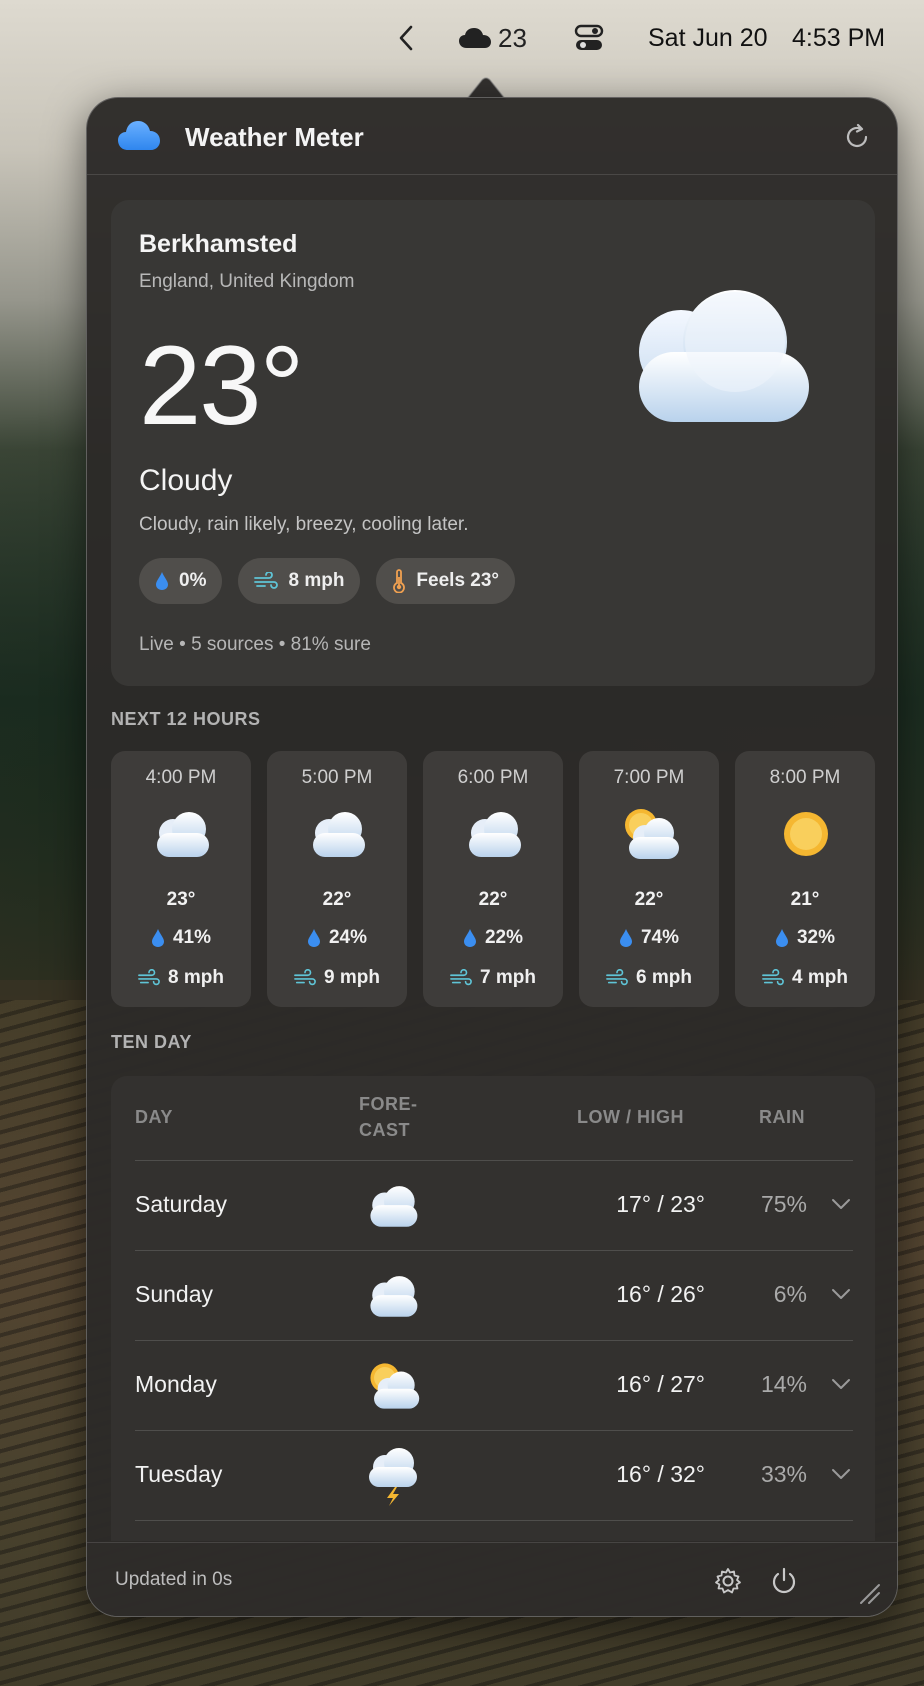 Image resolution: width=924 pixels, height=1686 pixels. Describe the element at coordinates (186, 719) in the screenshot. I see `hourly-section-label: NEXT 12 HOURS` at that location.